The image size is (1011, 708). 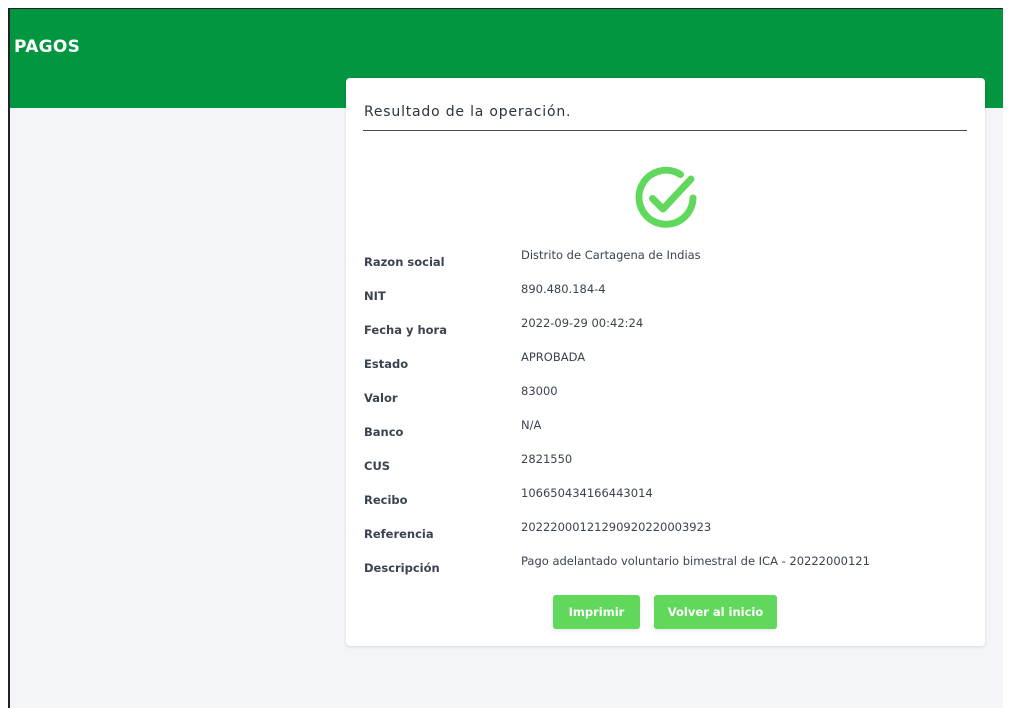 What do you see at coordinates (664, 326) in the screenshot?
I see `detail-row-fecha-hora: Fecha y hora 2022-09-29 00:42:24` at bounding box center [664, 326].